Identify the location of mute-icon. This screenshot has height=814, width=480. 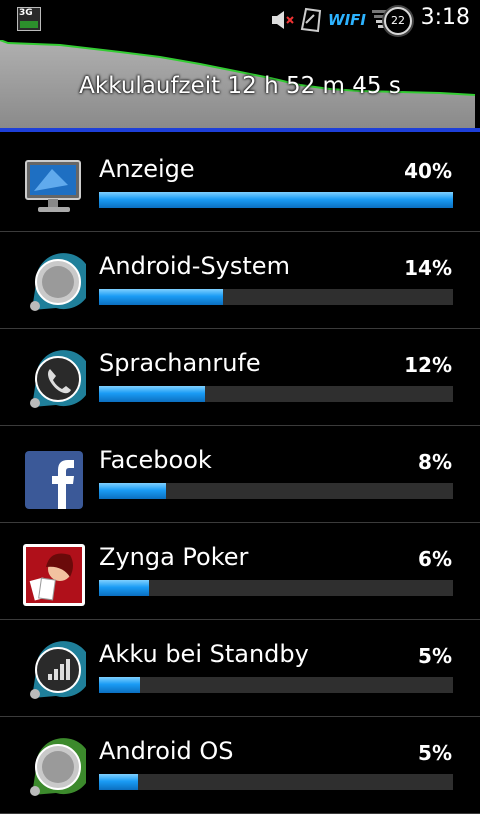
(283, 20).